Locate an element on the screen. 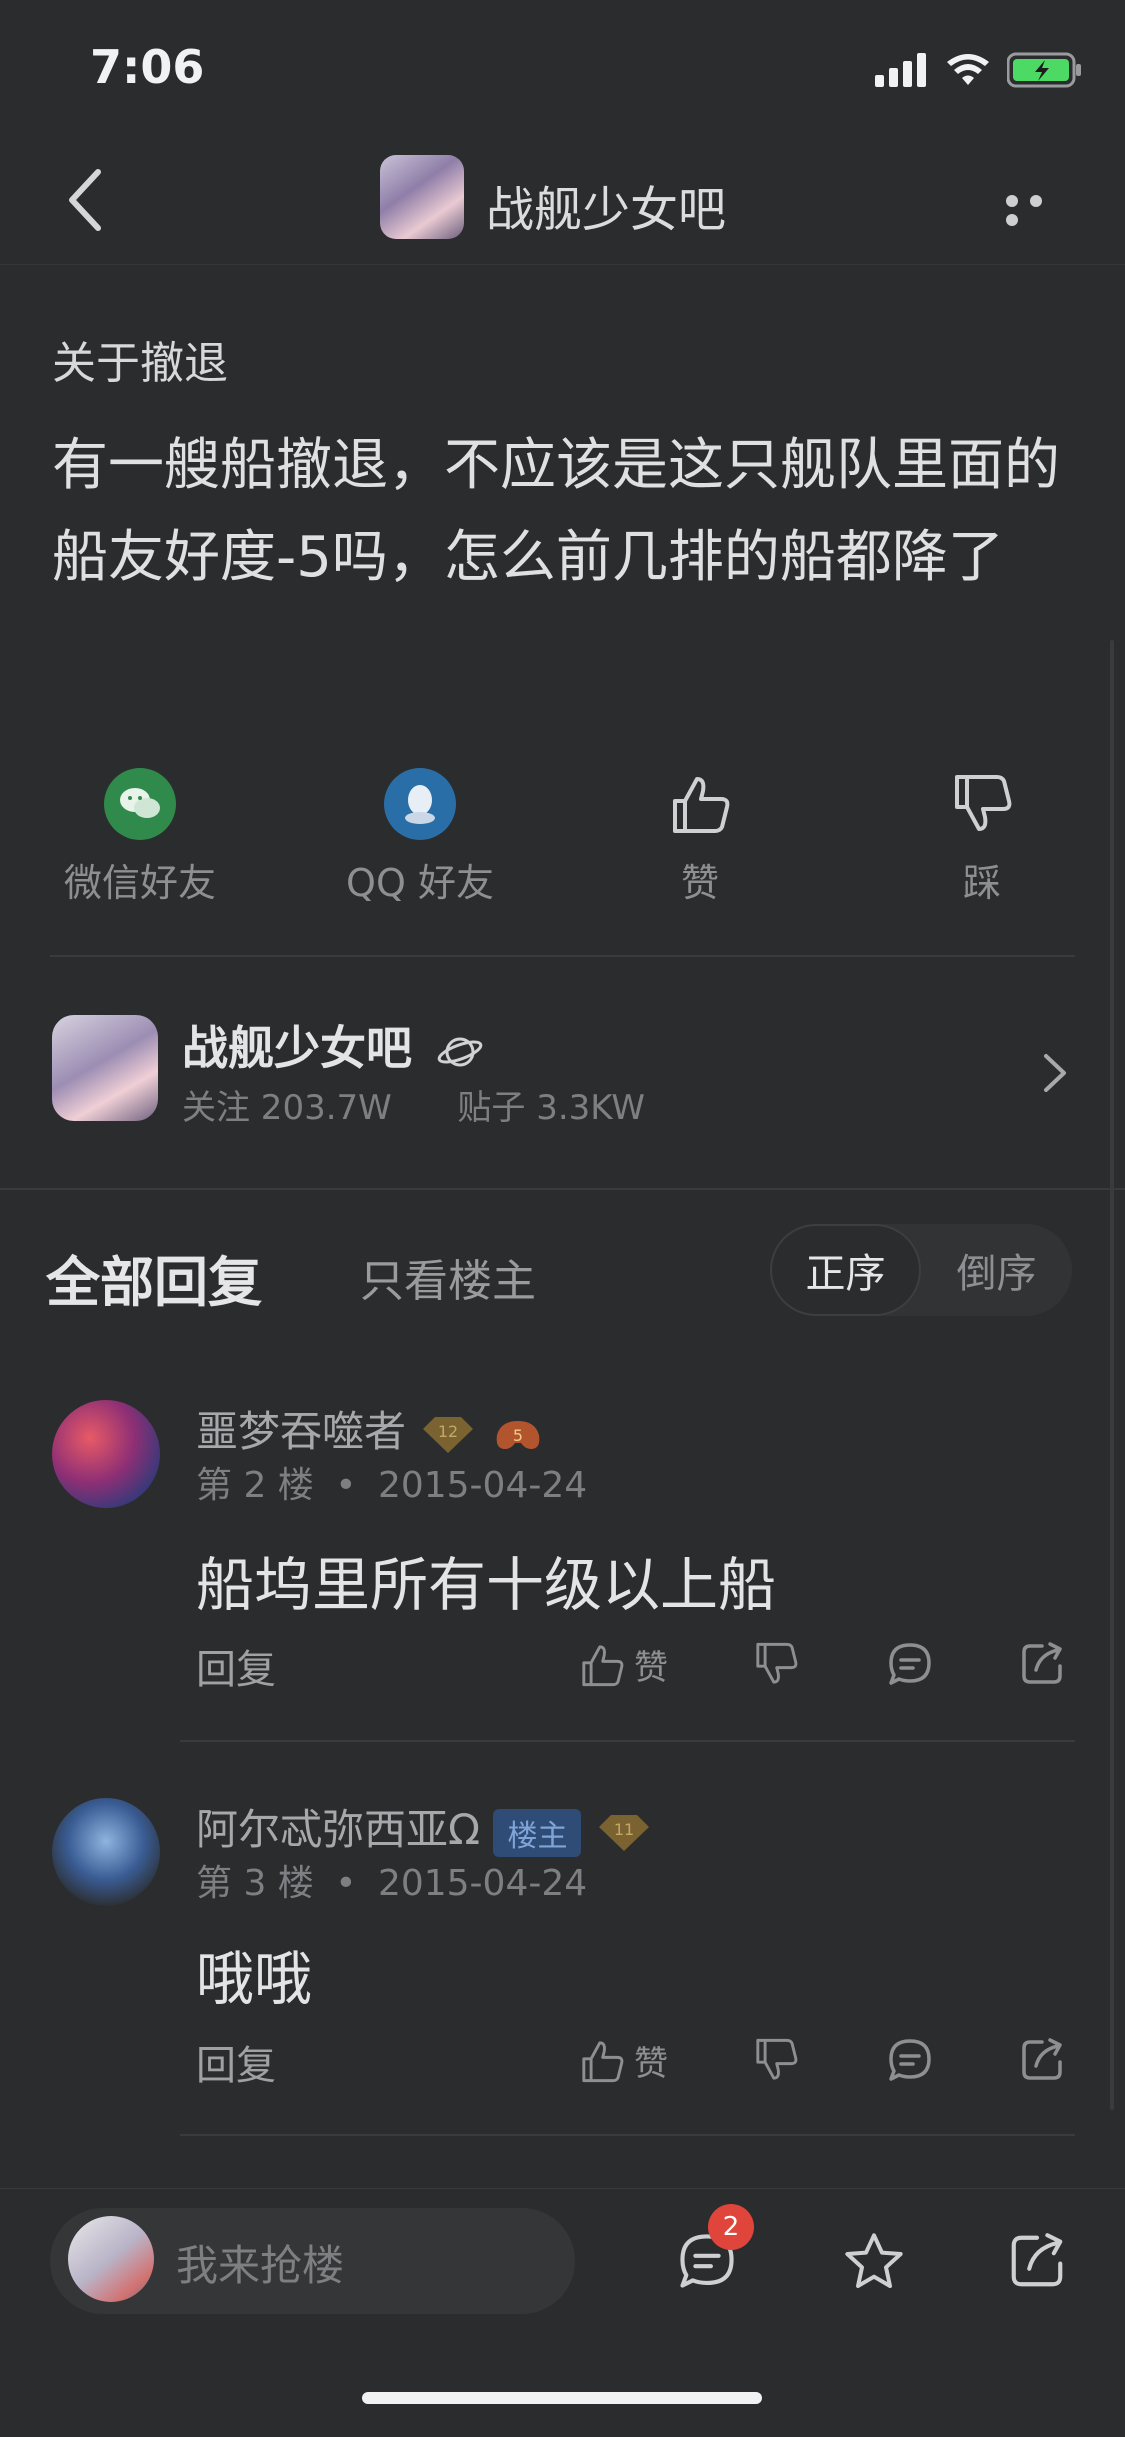 The width and height of the screenshot is (1125, 2437). planet-icon is located at coordinates (460, 1051).